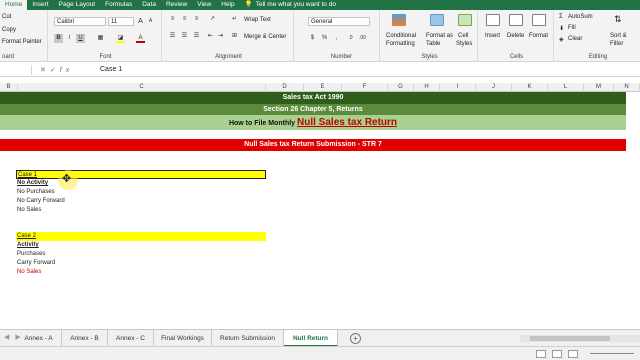 The image size is (640, 360). I want to click on tab-data: Data, so click(149, 5).